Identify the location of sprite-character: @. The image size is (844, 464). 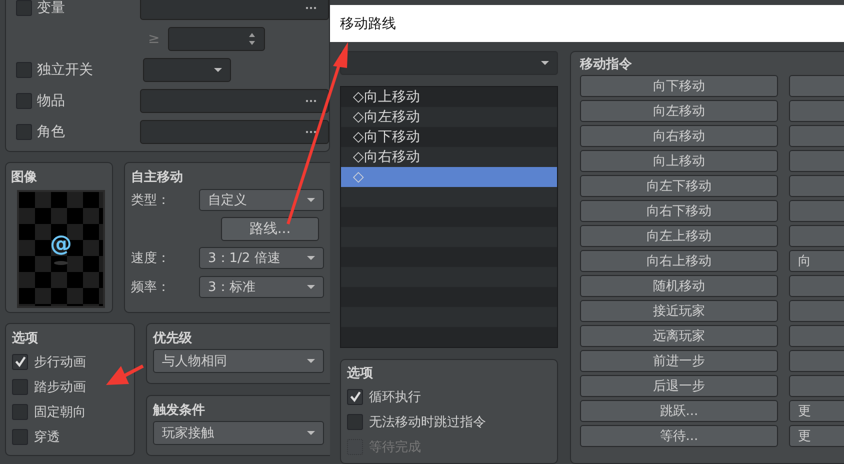
(61, 245).